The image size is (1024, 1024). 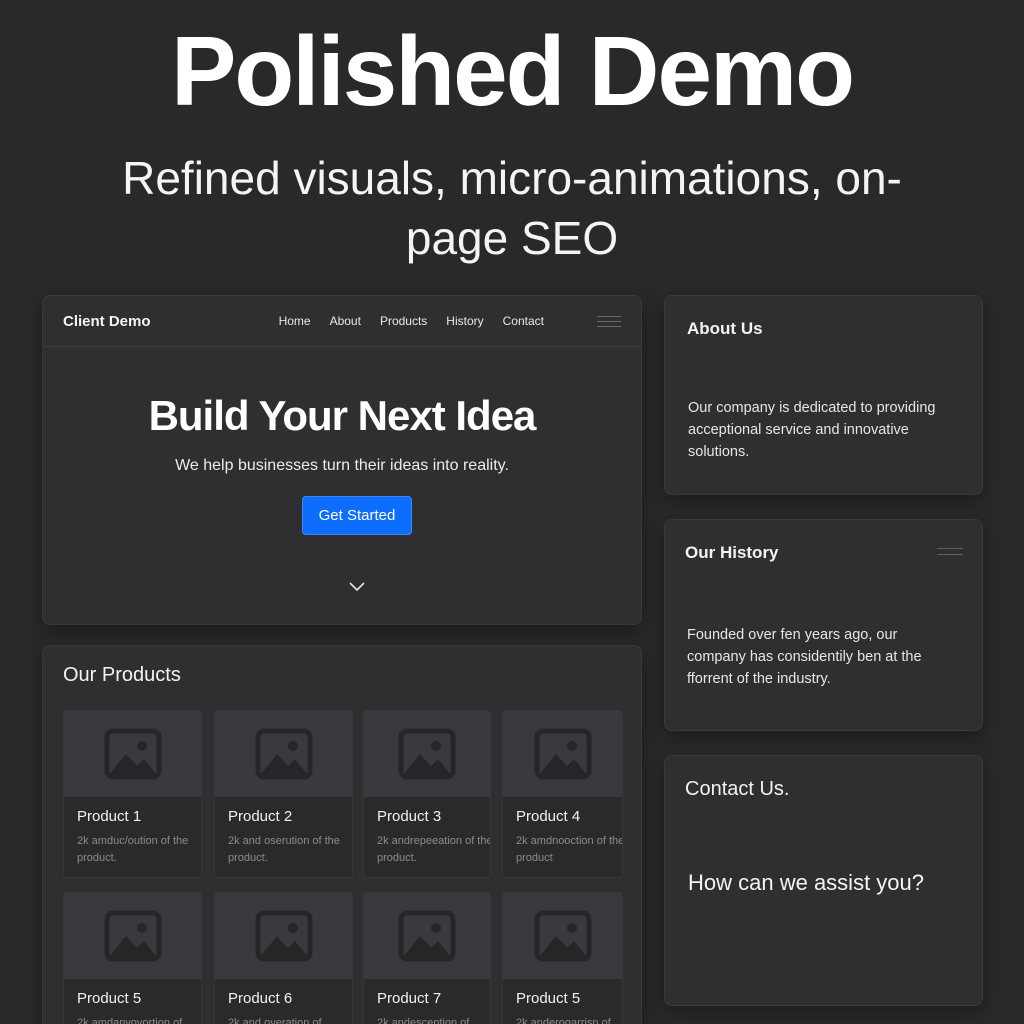 I want to click on product-name: Product 2, so click(x=260, y=816).